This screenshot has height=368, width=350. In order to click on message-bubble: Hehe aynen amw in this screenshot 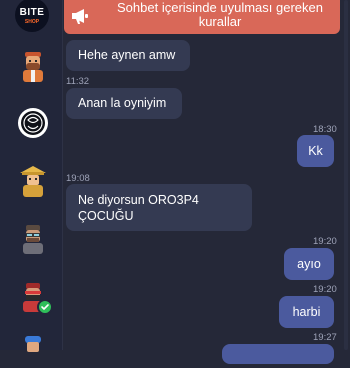, I will do `click(128, 55)`.